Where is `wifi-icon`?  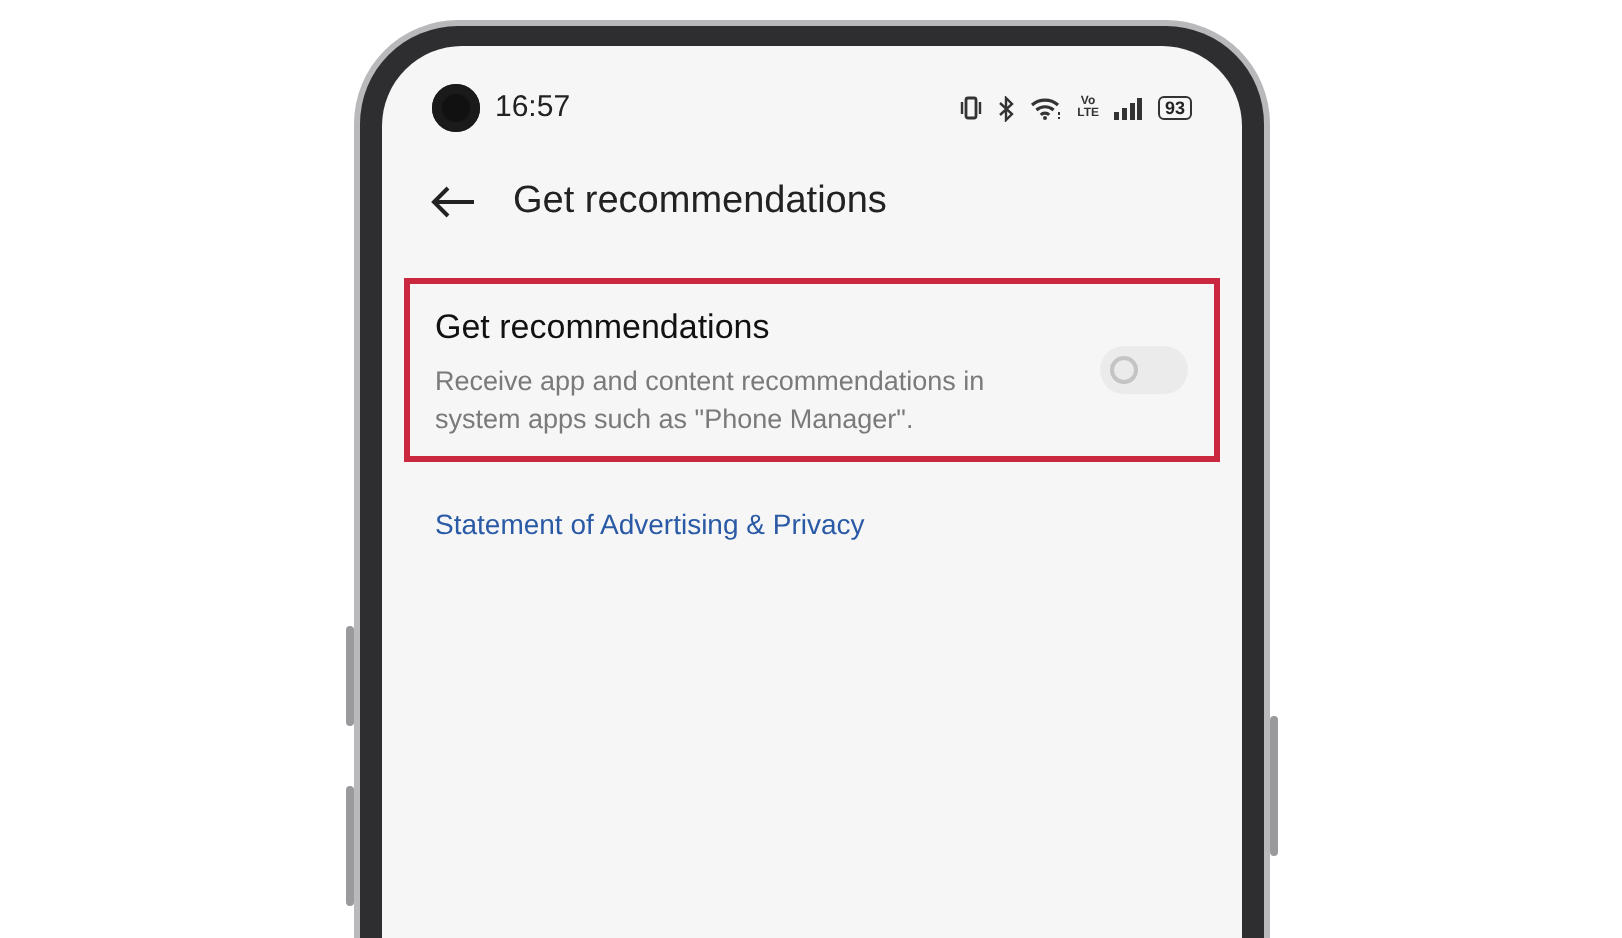
wifi-icon is located at coordinates (1045, 108).